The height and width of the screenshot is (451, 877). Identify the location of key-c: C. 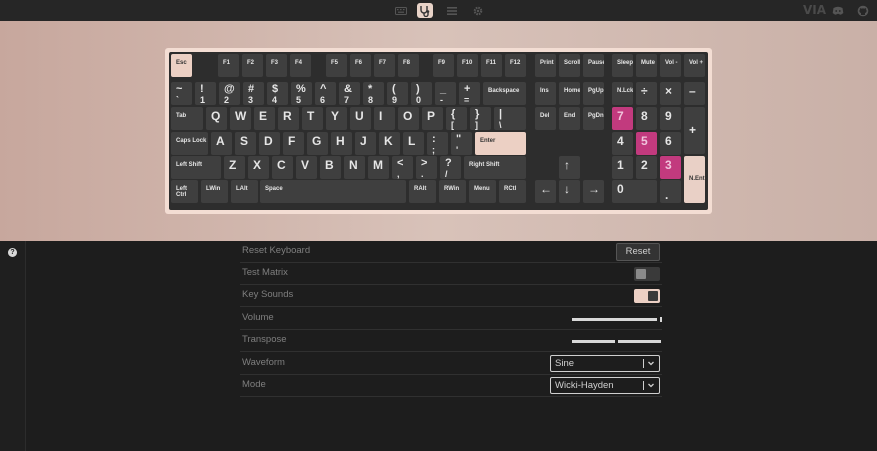
(282, 167).